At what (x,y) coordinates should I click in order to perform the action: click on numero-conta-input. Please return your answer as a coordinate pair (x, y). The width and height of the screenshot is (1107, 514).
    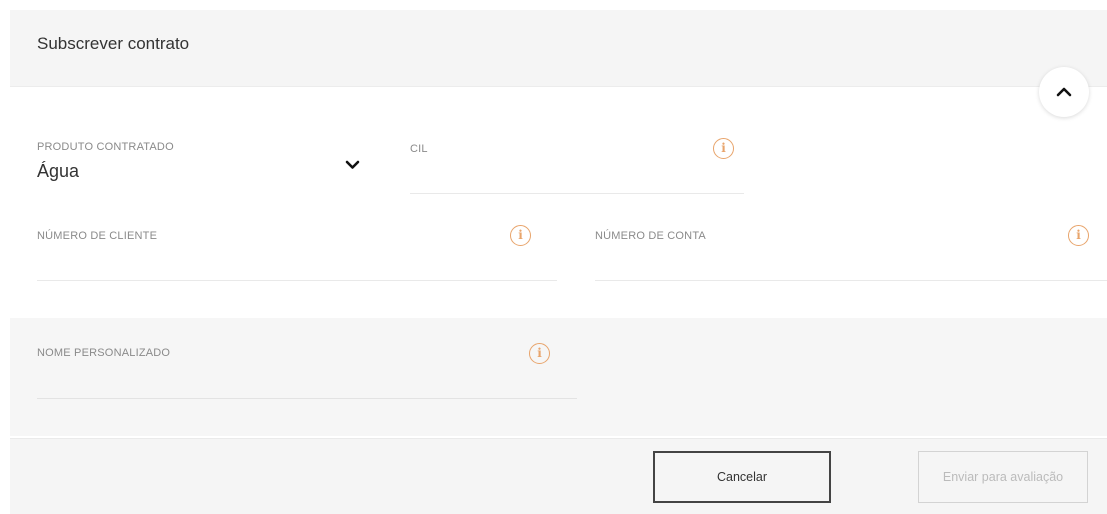
    Looking at the image, I should click on (820, 260).